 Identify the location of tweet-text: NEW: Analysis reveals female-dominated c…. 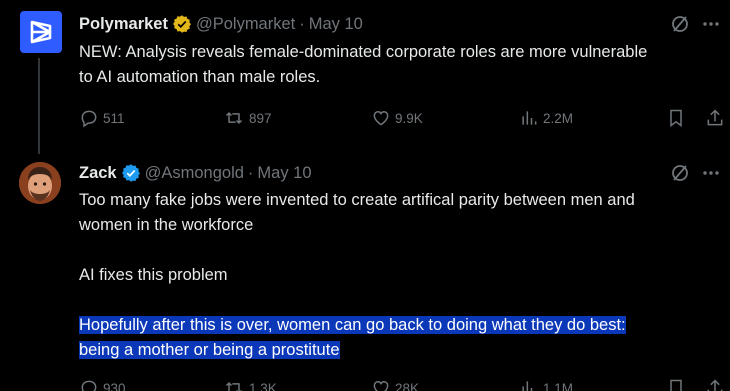
(399, 65).